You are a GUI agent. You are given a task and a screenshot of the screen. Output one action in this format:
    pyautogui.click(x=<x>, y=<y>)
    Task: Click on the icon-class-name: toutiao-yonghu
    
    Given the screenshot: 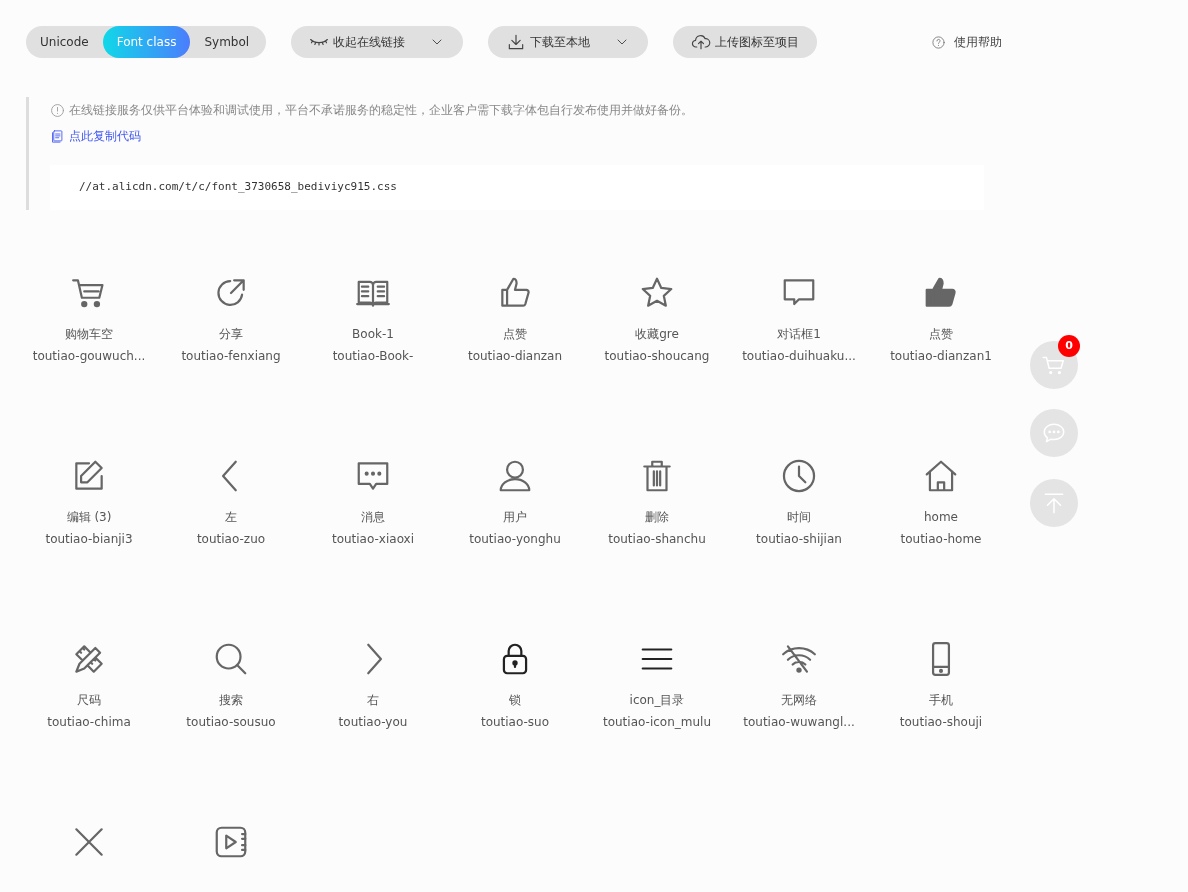 What is the action you would take?
    pyautogui.click(x=515, y=538)
    